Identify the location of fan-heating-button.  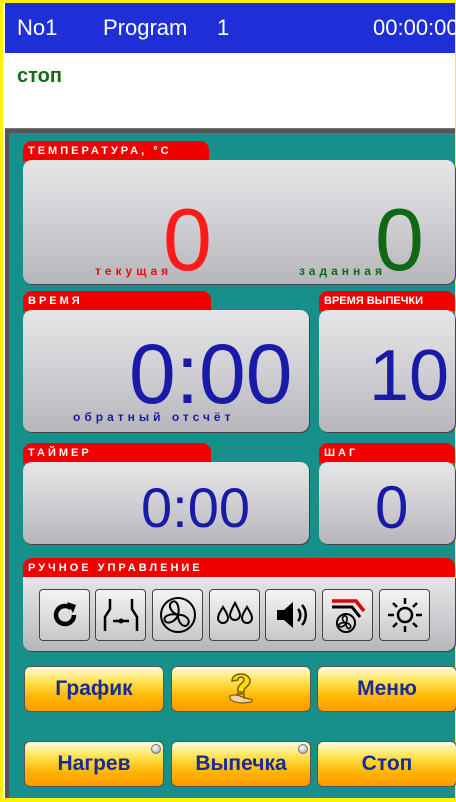
(347, 615).